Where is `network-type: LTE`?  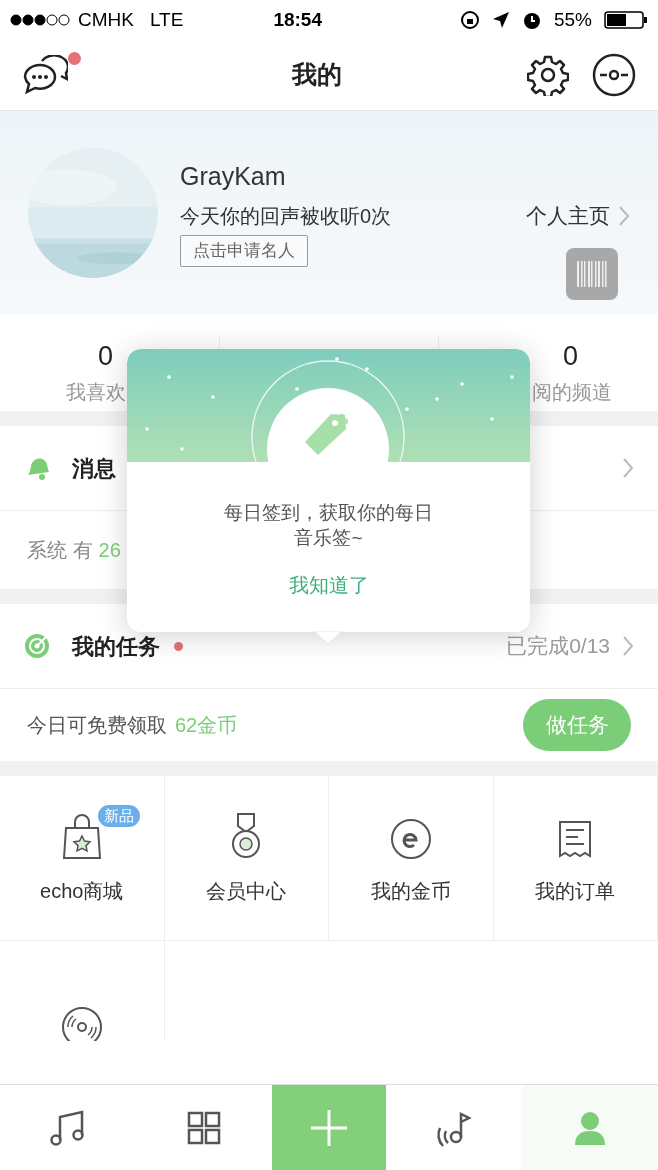
network-type: LTE is located at coordinates (166, 19).